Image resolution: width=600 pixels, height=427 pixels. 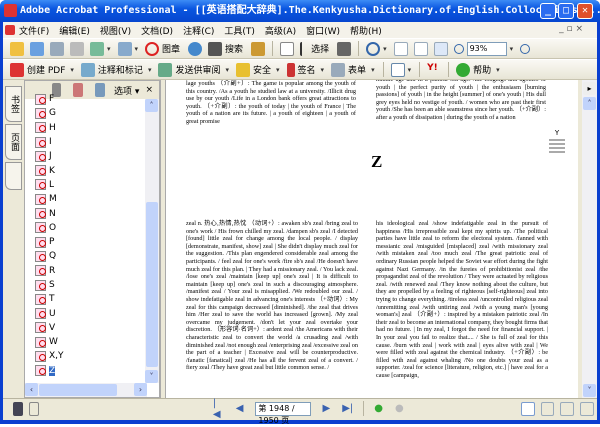 I want to click on web-icon, so click(x=195, y=48).